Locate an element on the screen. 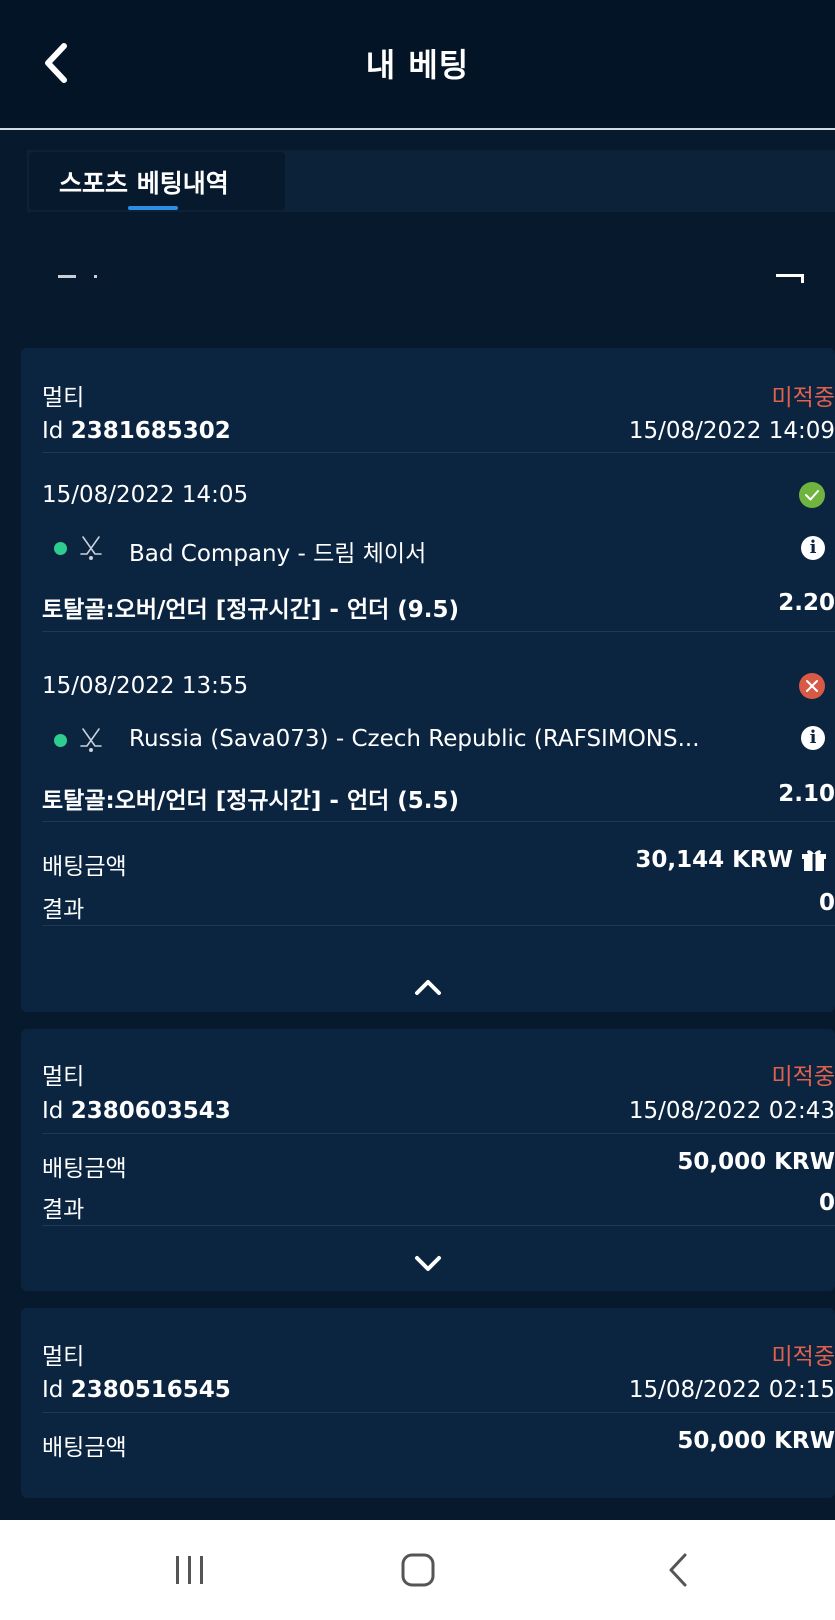 Image resolution: width=835 pixels, height=1620 pixels. check-circle-icon is located at coordinates (812, 495).